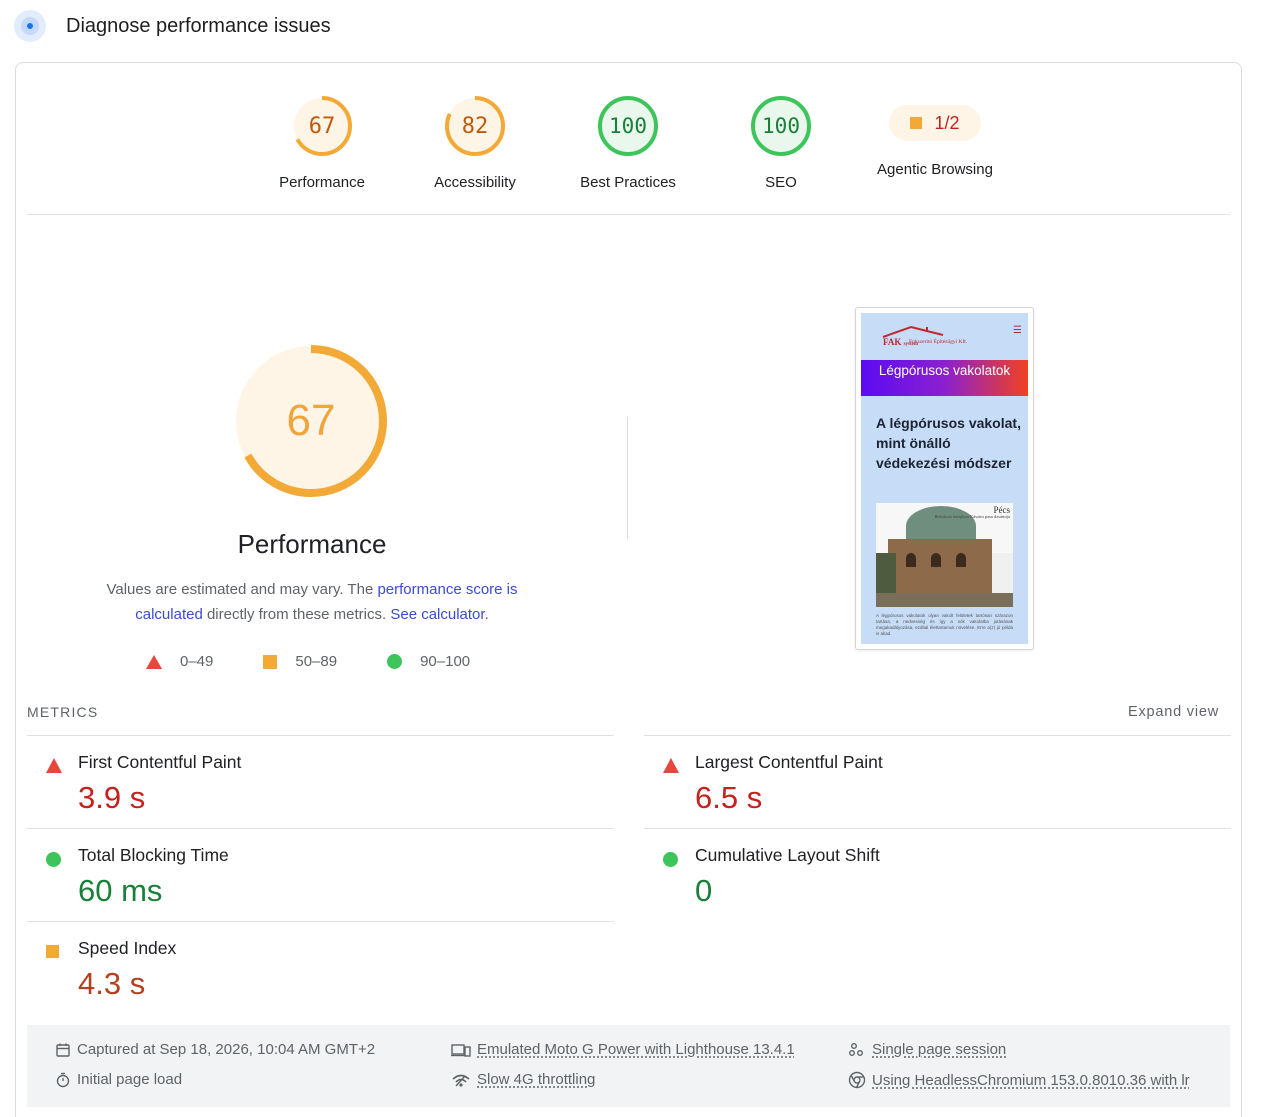 The height and width of the screenshot is (1117, 1262). I want to click on page-banner: Légpórusos vakolatok, so click(944, 378).